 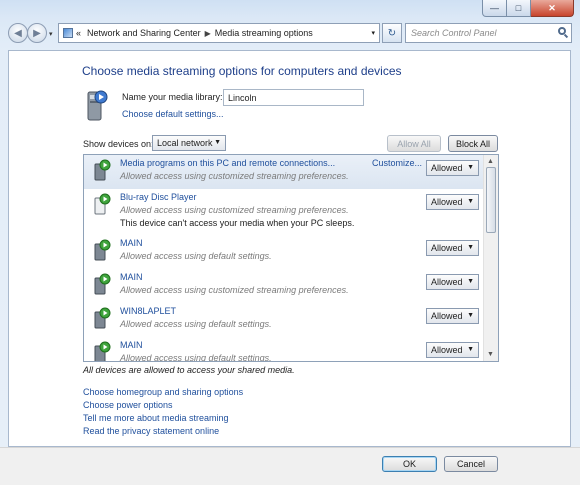 What do you see at coordinates (37, 33) in the screenshot?
I see `forward-button: ▶` at bounding box center [37, 33].